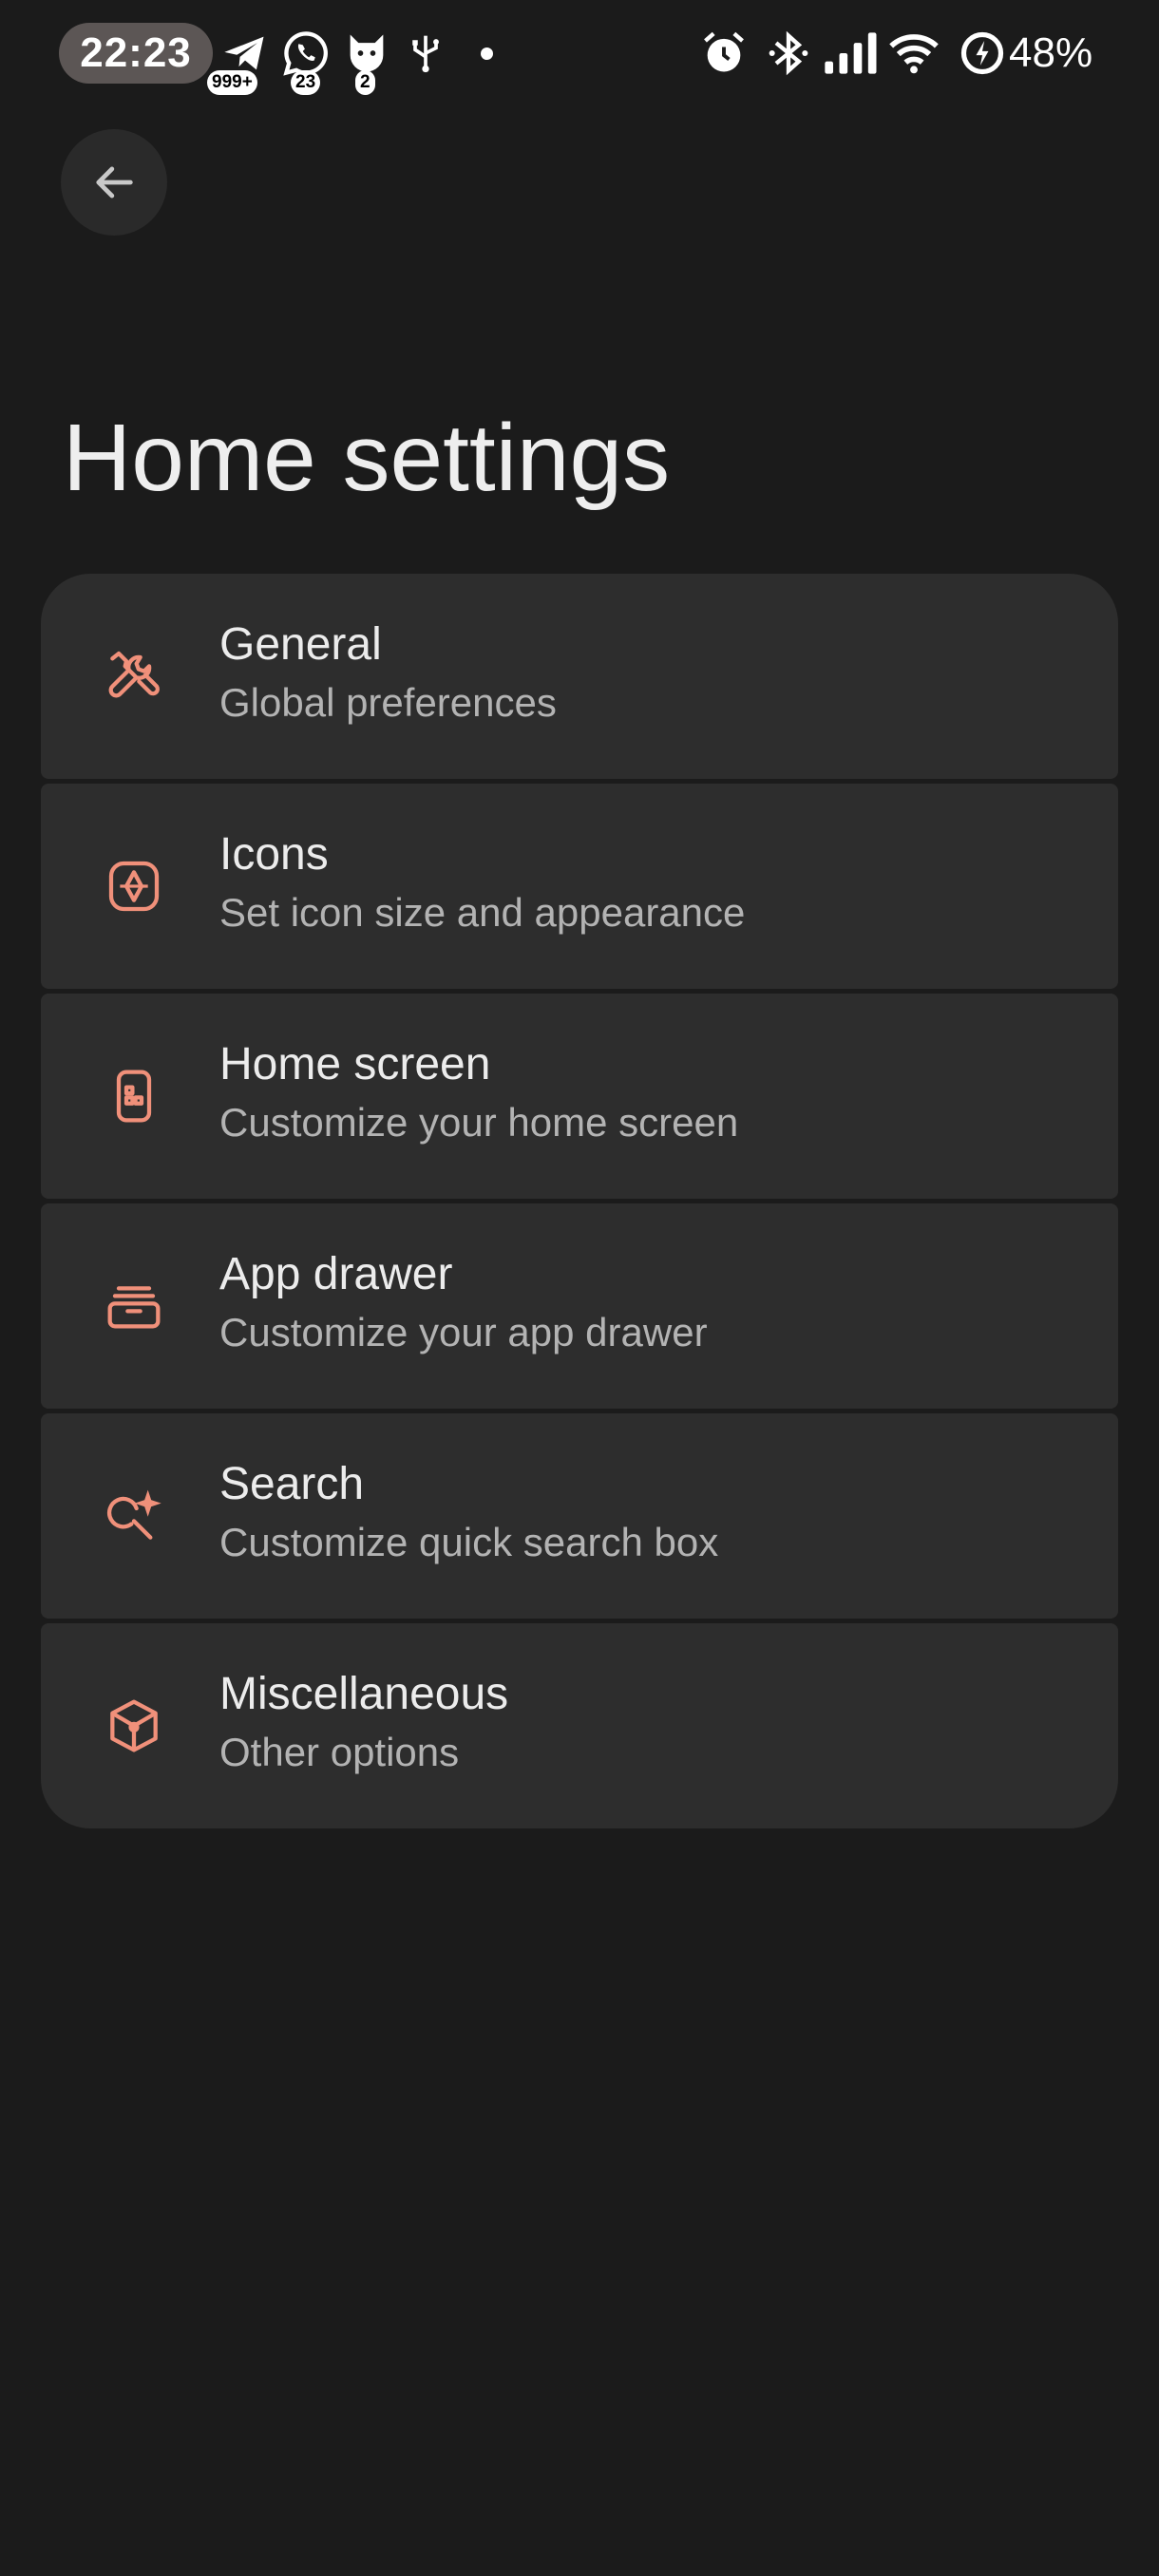 Image resolution: width=1159 pixels, height=2576 pixels. What do you see at coordinates (469, 1542) in the screenshot?
I see `settings-item-subtitle: Customize quick search box` at bounding box center [469, 1542].